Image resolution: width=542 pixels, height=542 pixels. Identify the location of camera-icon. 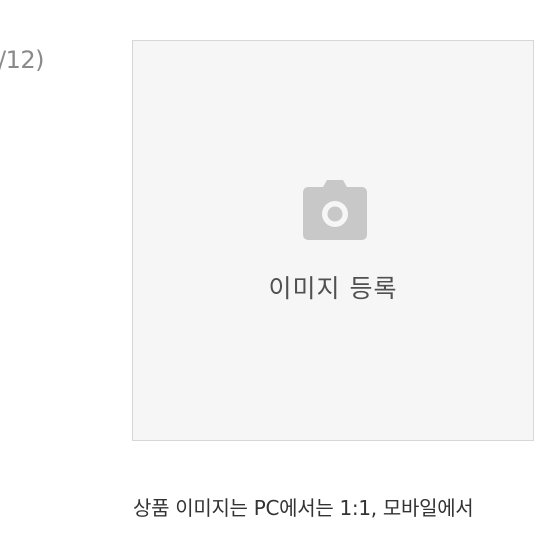
(335, 210).